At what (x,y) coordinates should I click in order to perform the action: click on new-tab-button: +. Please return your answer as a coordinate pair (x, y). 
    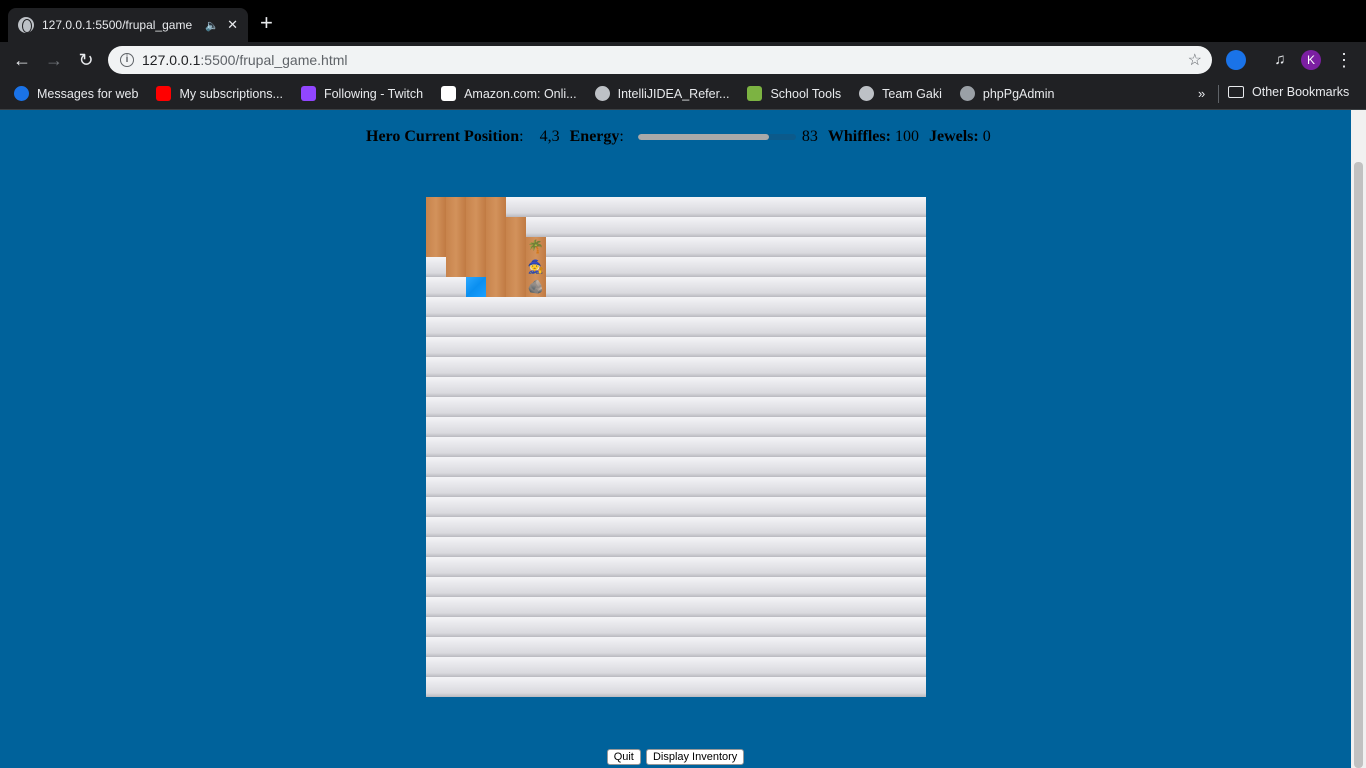
    Looking at the image, I should click on (266, 23).